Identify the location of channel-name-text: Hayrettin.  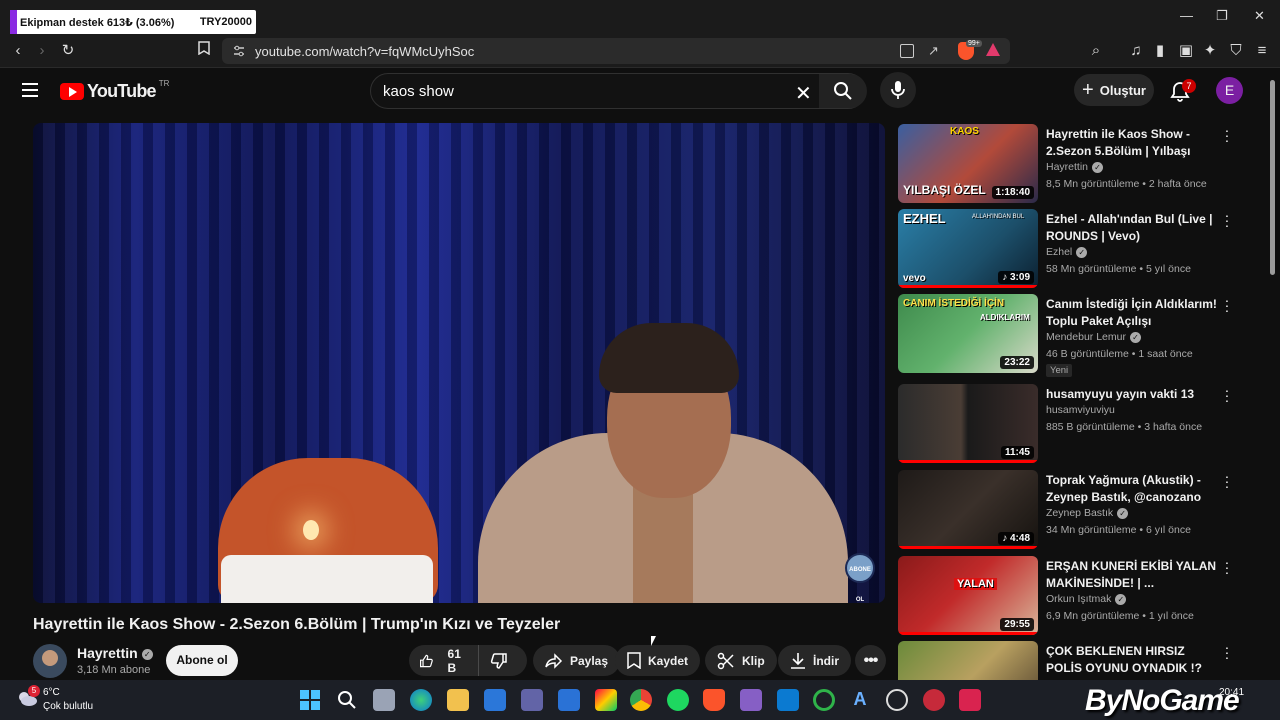
(107, 653).